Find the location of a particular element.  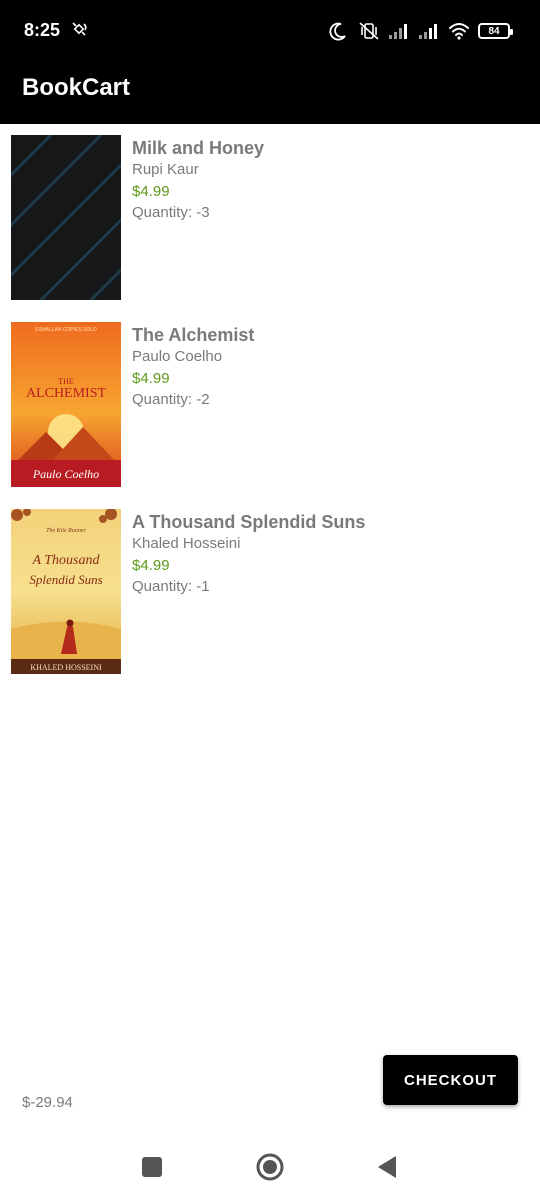

app-bar: BookCart is located at coordinates (270, 92).